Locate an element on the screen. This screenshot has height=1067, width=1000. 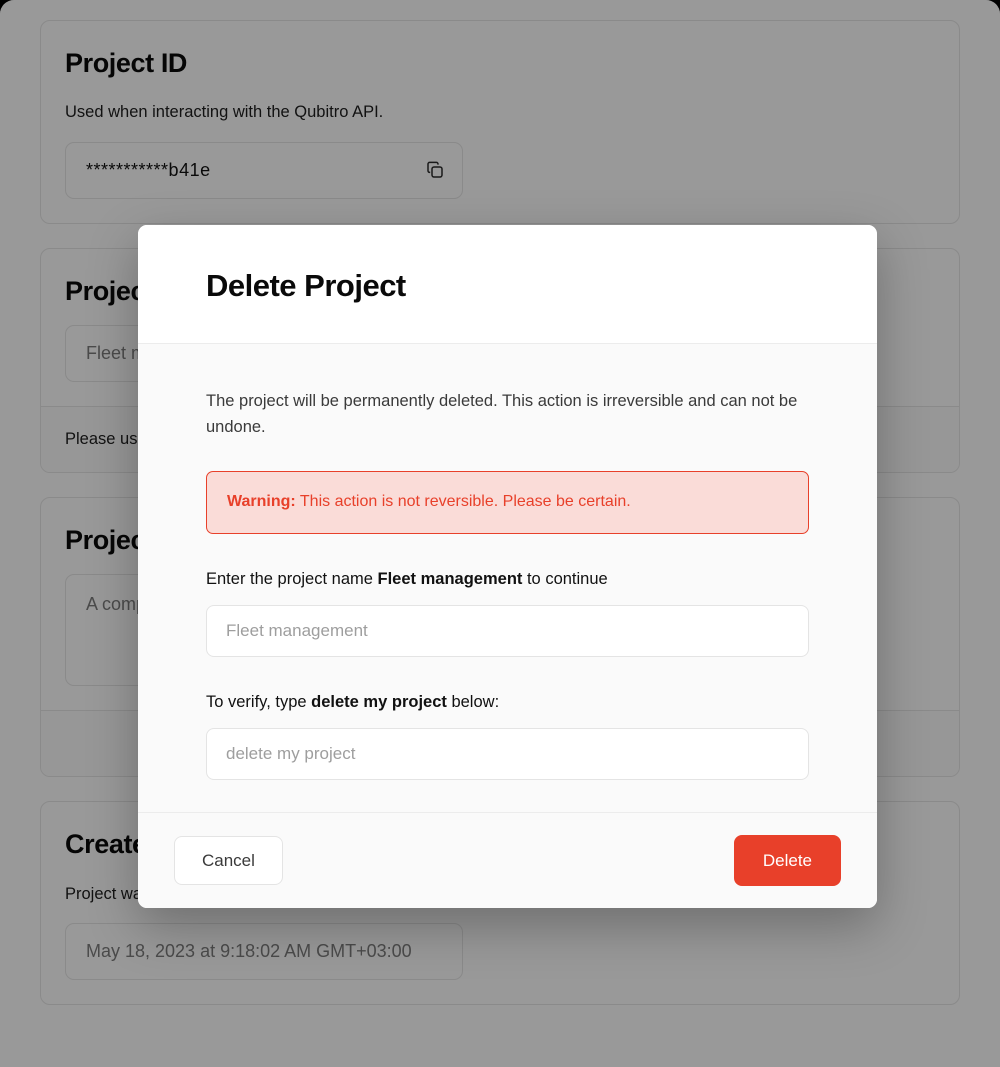
warning-label: Warning: is located at coordinates (261, 501).